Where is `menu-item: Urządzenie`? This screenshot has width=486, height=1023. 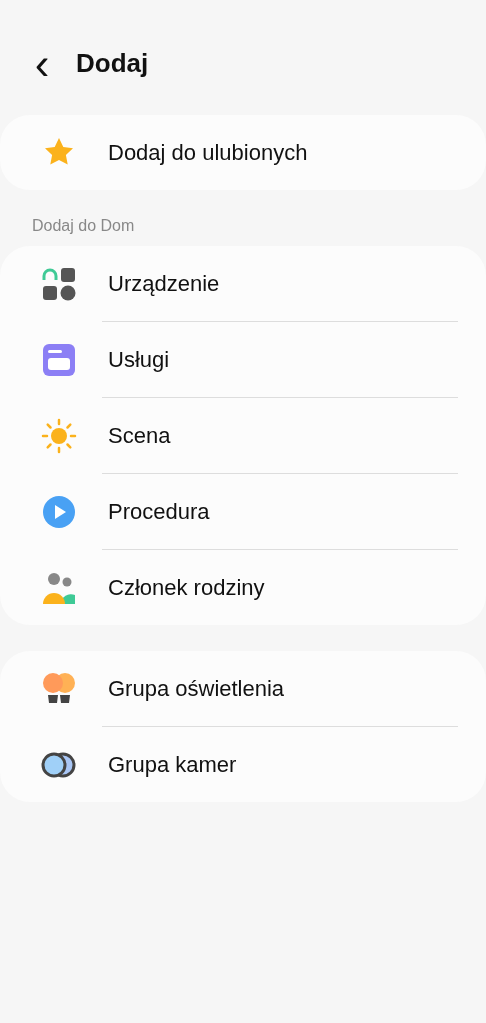 menu-item: Urządzenie is located at coordinates (243, 283).